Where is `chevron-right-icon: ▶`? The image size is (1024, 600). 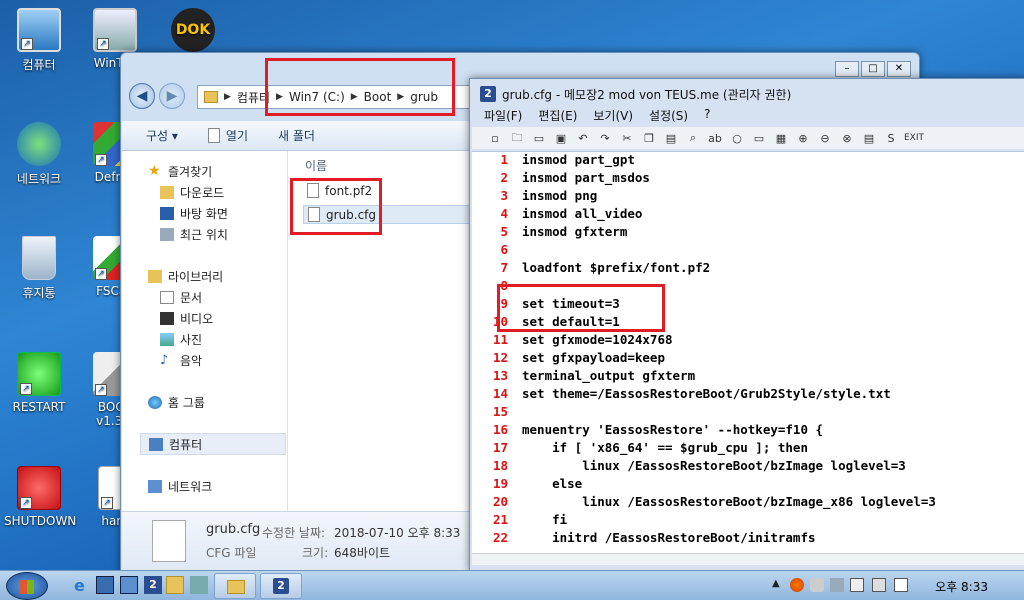 chevron-right-icon: ▶ is located at coordinates (227, 97).